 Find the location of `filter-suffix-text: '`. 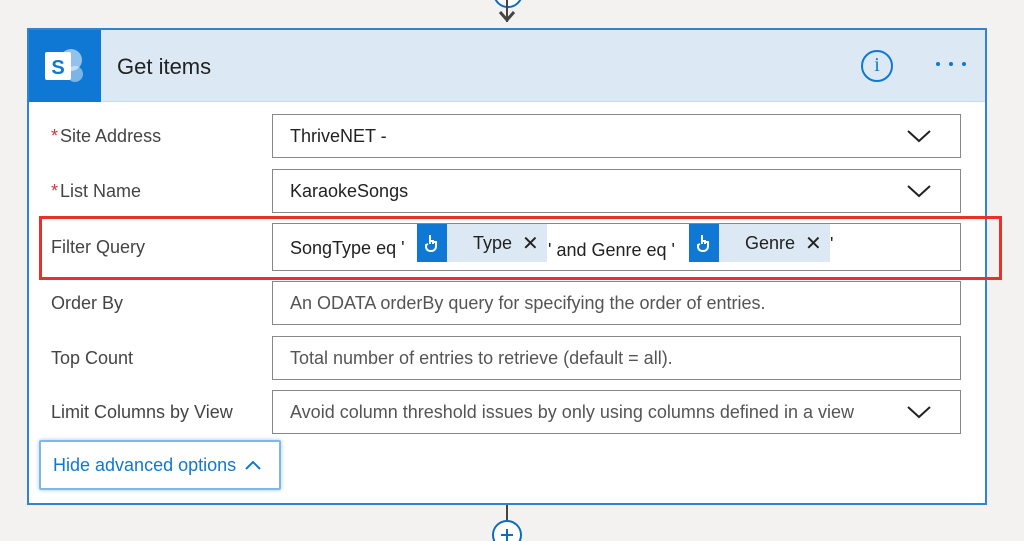

filter-suffix-text: ' is located at coordinates (832, 244).